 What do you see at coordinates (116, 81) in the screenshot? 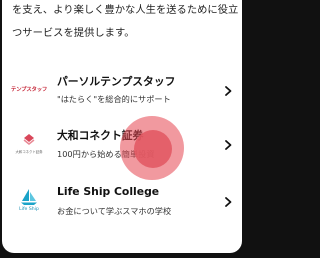
I see `service-name: パーソルテンプスタッフ` at bounding box center [116, 81].